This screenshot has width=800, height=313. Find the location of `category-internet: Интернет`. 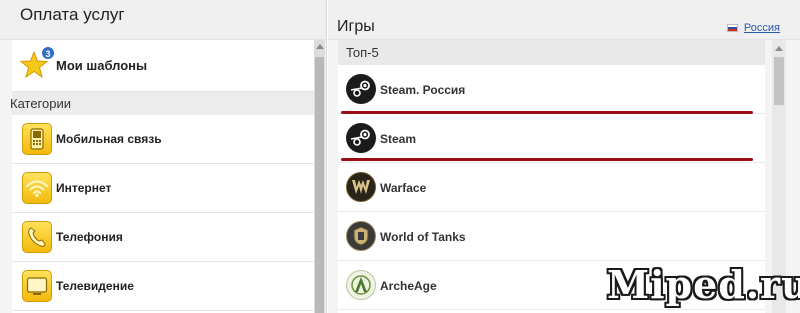

category-internet: Интернет is located at coordinates (163, 188).